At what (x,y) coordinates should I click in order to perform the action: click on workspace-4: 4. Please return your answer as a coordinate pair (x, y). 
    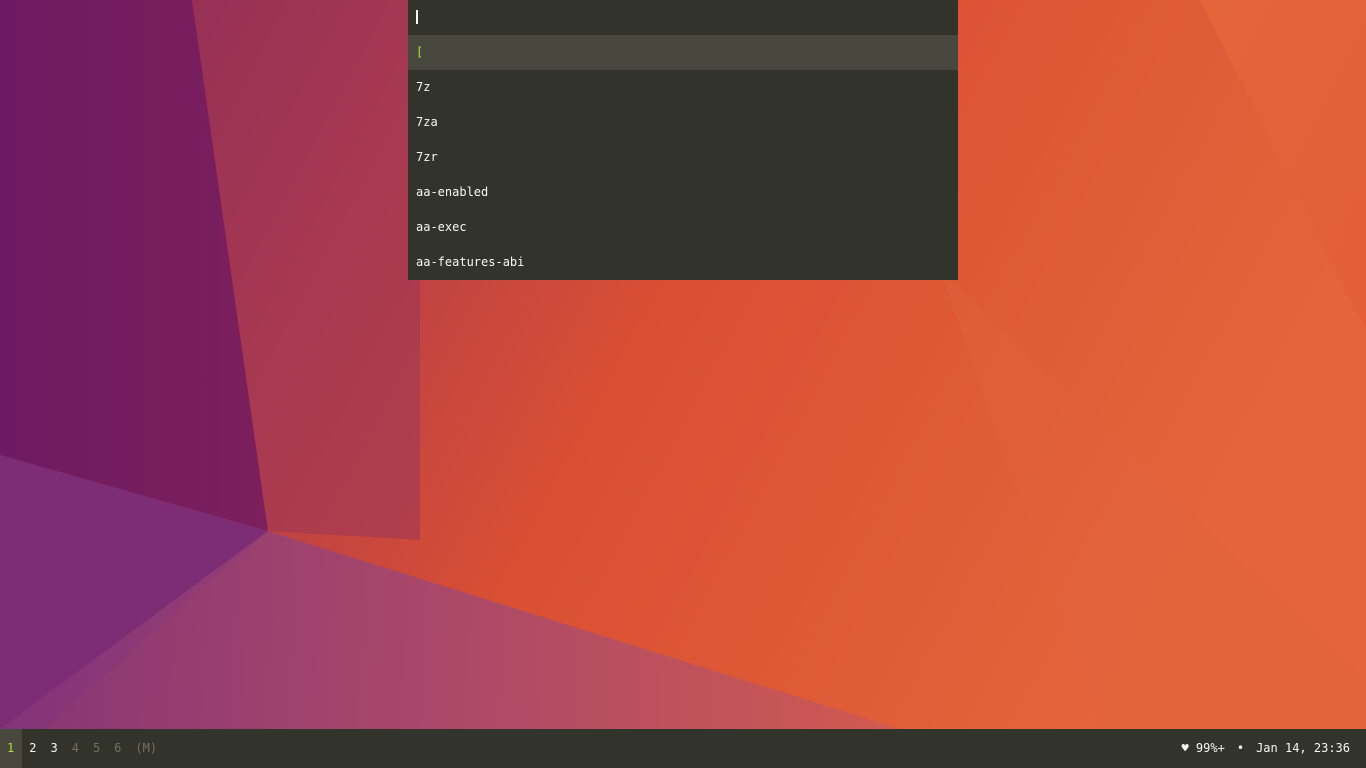
    Looking at the image, I should click on (75, 748).